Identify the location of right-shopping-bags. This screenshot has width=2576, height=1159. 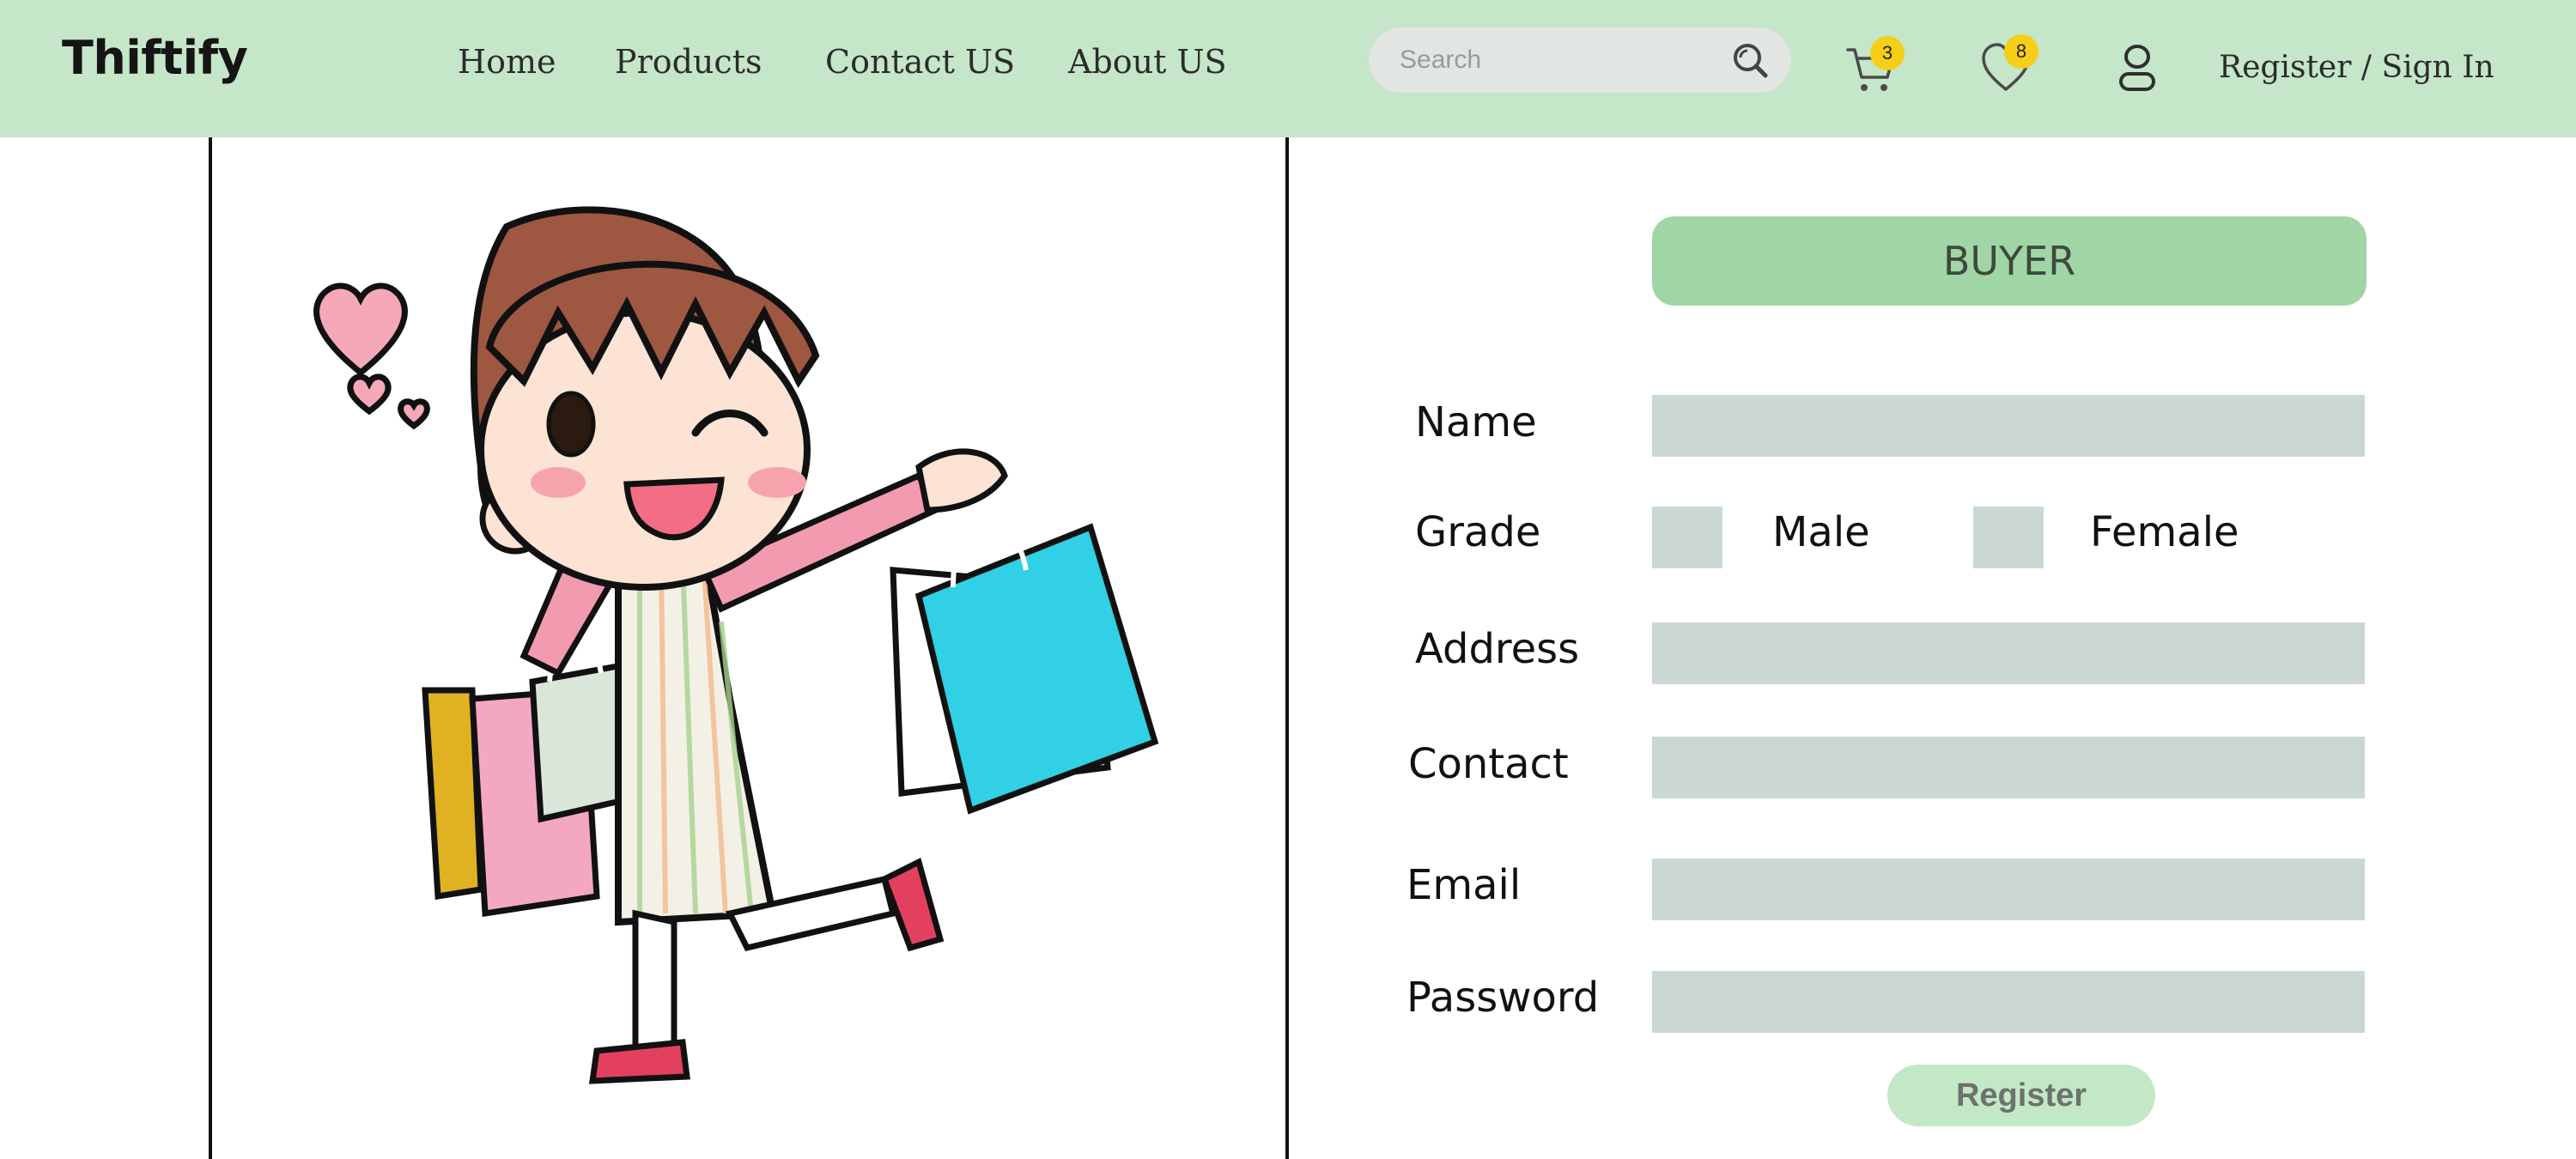
(1024, 667).